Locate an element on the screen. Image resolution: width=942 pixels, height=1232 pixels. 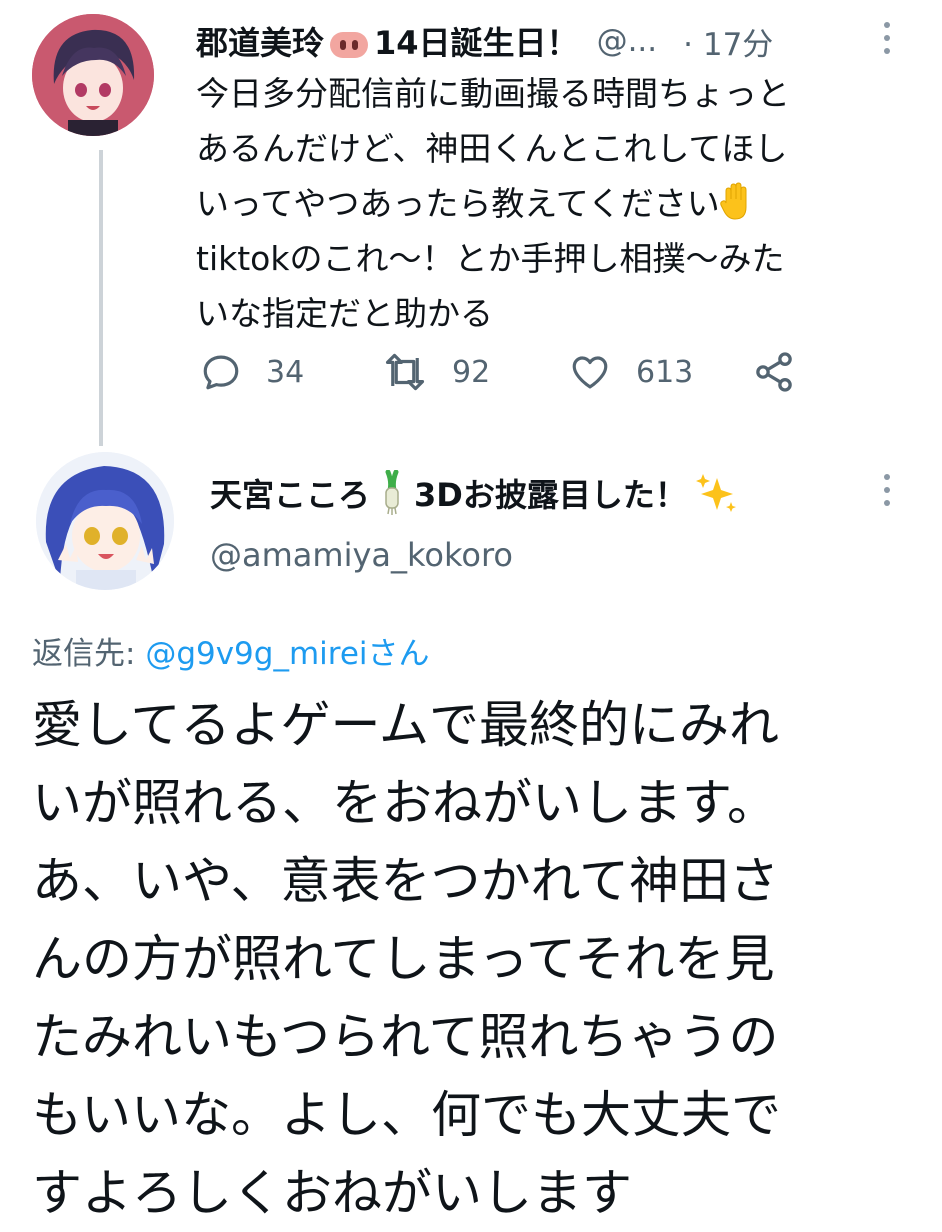
replying-to: 返信先: @g9v9g_mireiさん is located at coordinates (231, 650).